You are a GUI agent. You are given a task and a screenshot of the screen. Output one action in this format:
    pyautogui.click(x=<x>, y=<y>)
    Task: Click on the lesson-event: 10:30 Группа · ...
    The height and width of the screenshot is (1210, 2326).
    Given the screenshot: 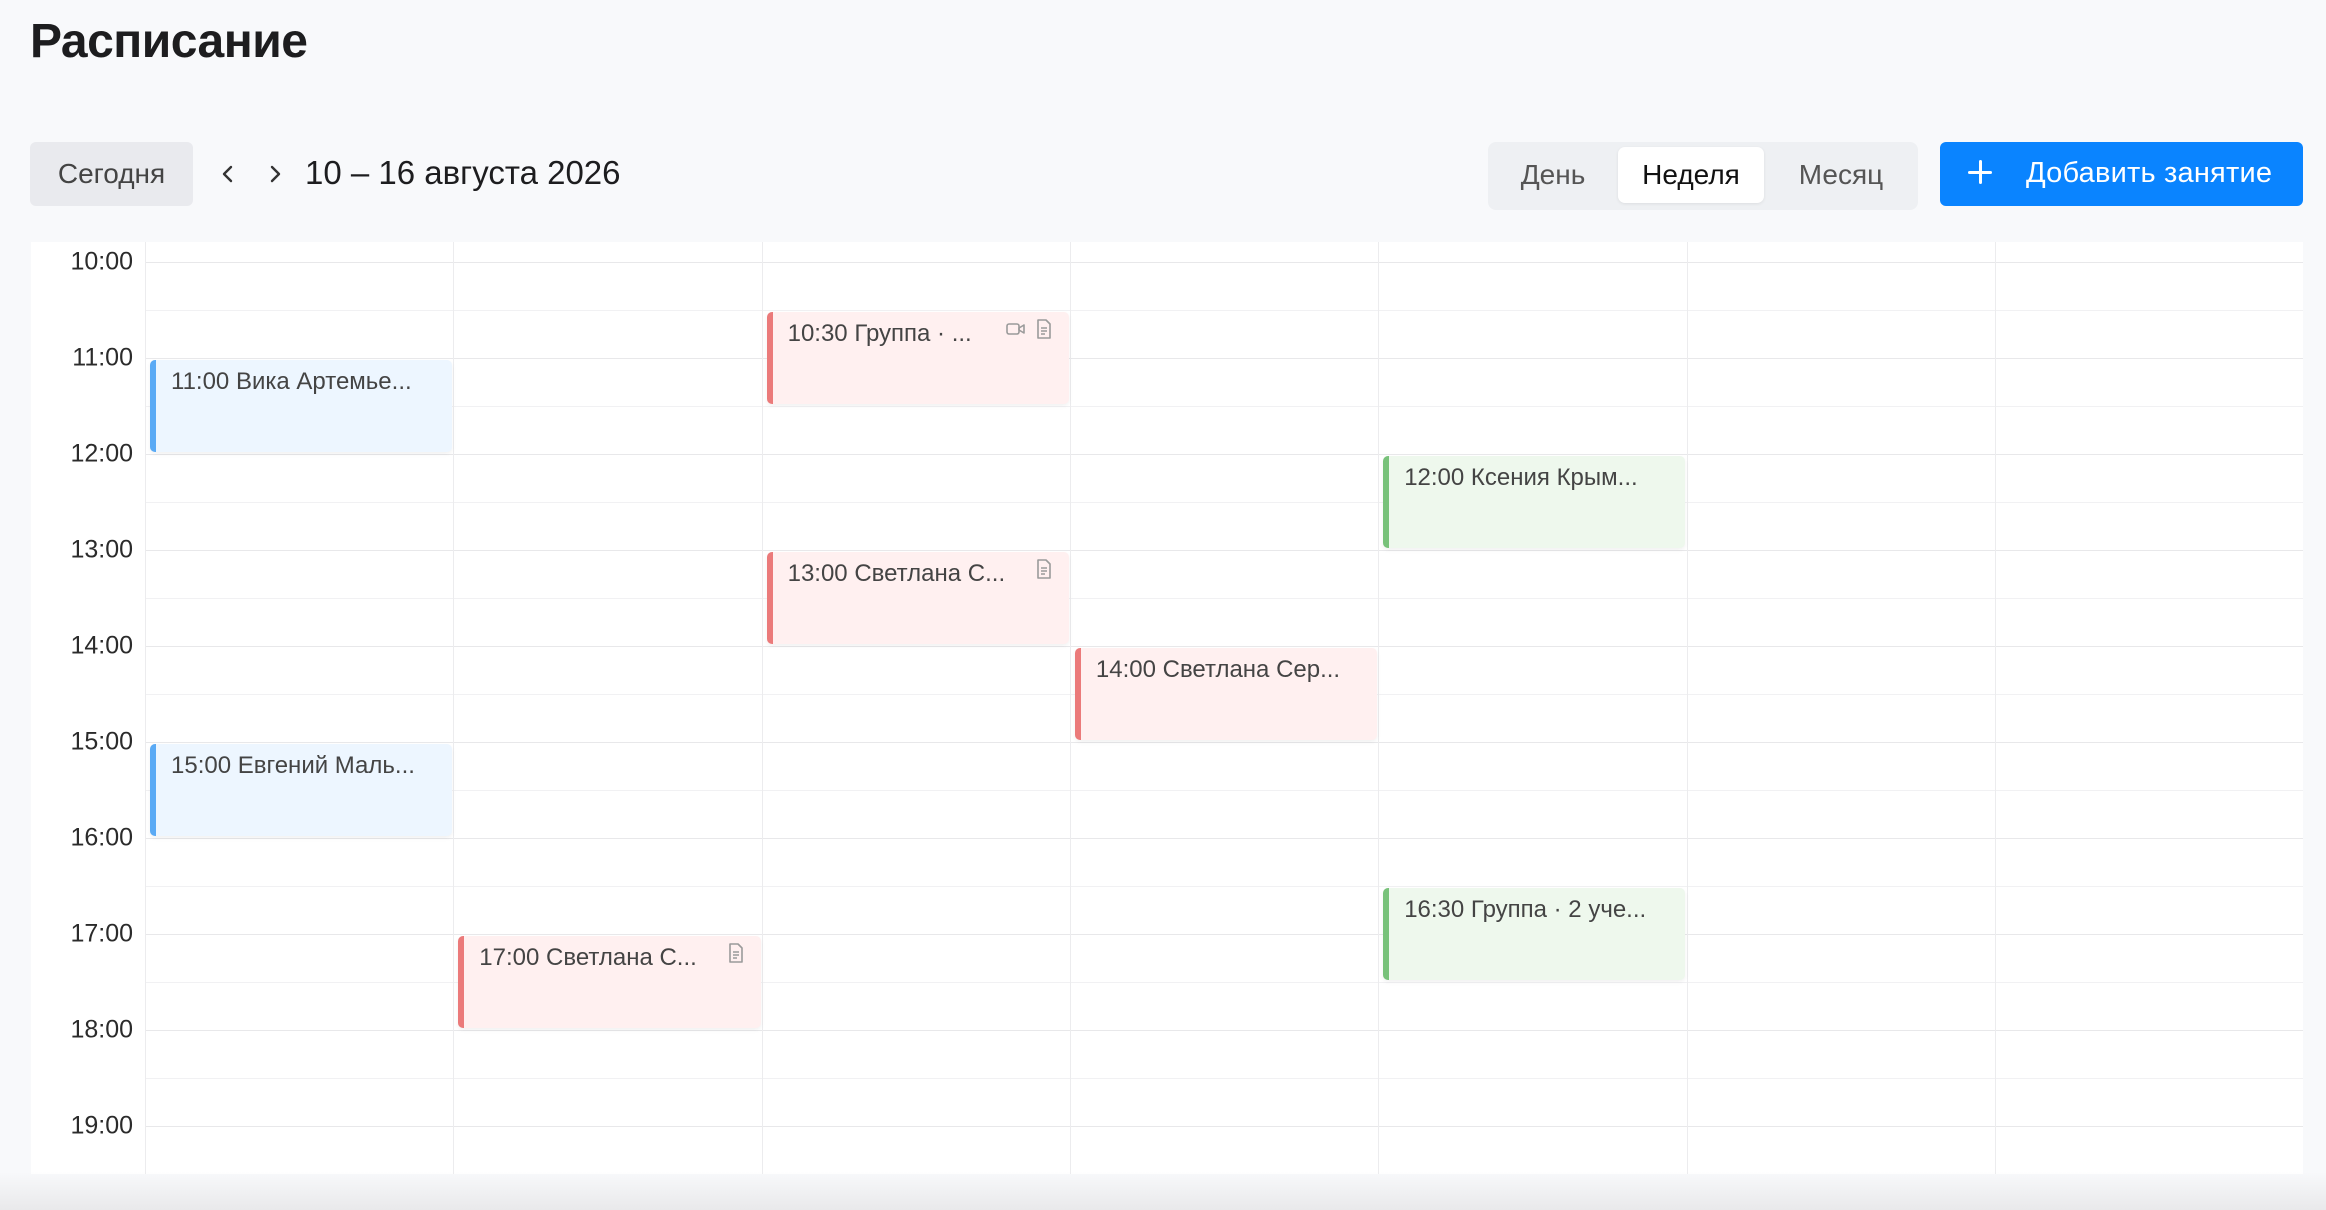 What is the action you would take?
    pyautogui.click(x=917, y=358)
    